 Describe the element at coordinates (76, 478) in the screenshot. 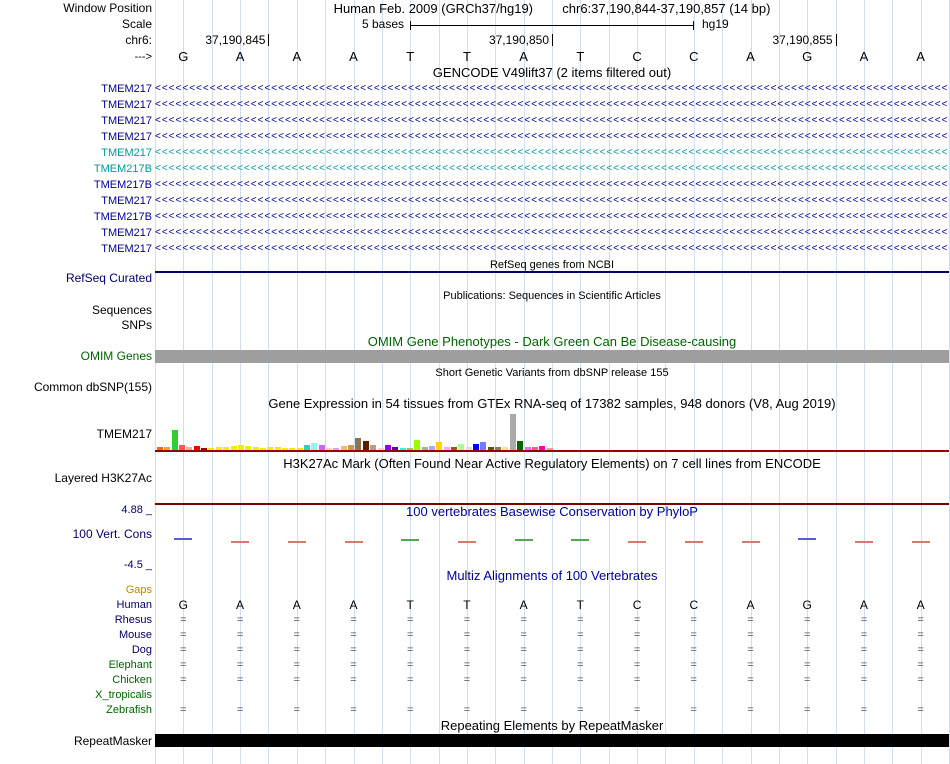

I see `h3k27ac-label: Layered H3K27Ac` at that location.